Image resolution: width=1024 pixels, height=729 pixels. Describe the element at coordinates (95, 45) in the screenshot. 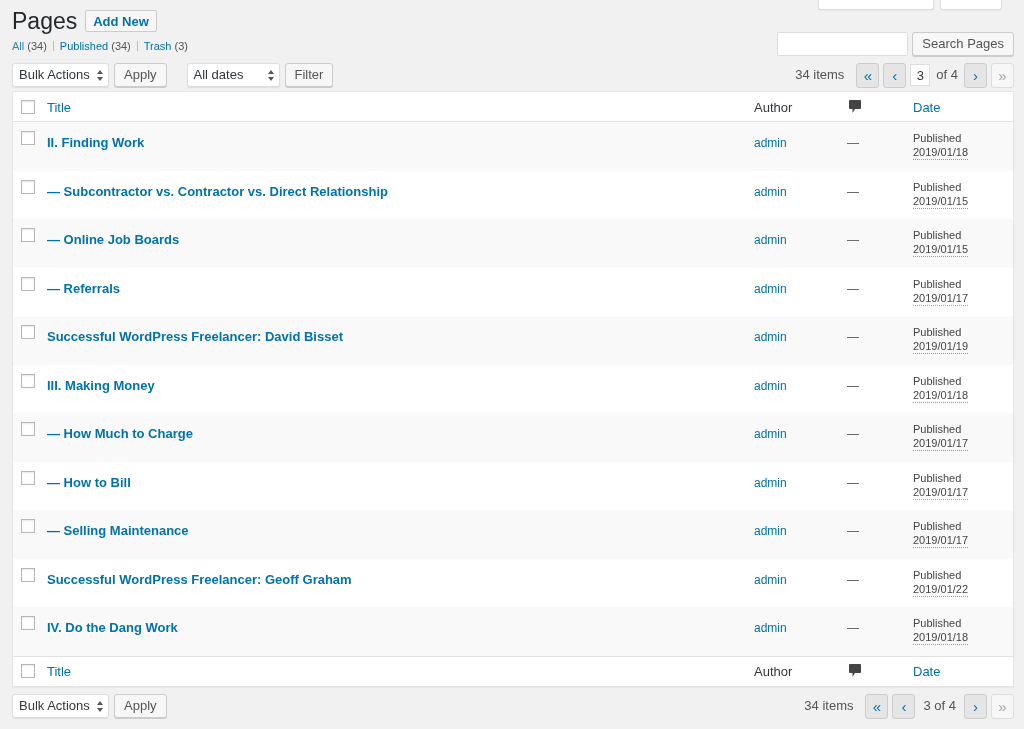

I see `filter-link: Published (34)` at that location.